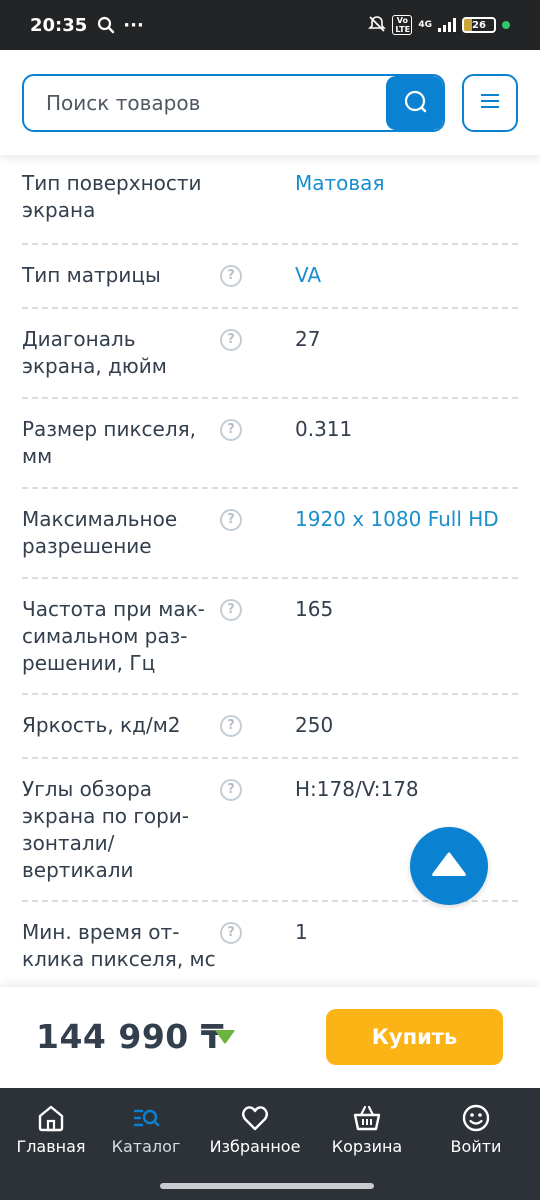 This screenshot has width=540, height=1200. I want to click on privacy-dot-icon, so click(506, 25).